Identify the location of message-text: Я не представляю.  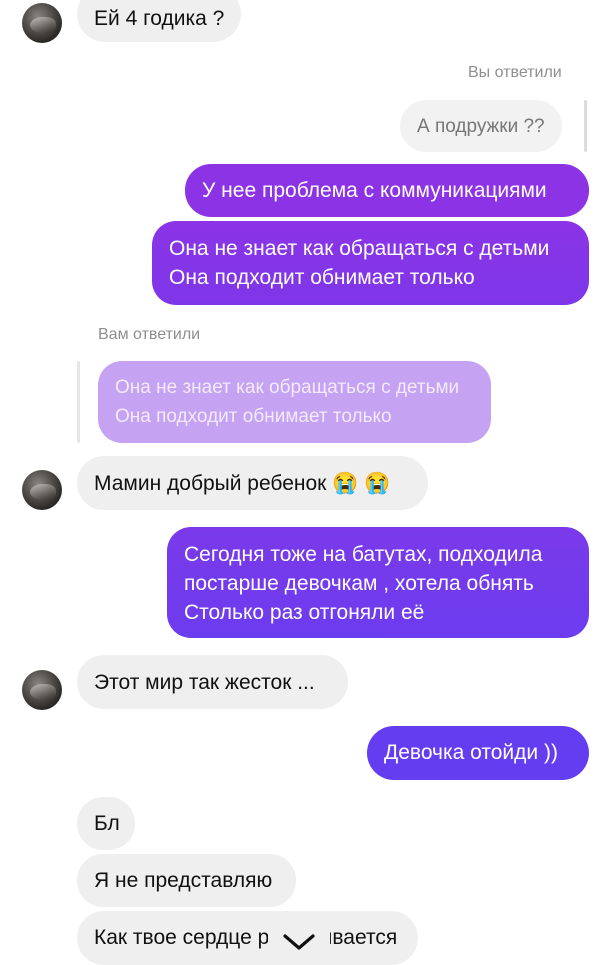
(183, 880).